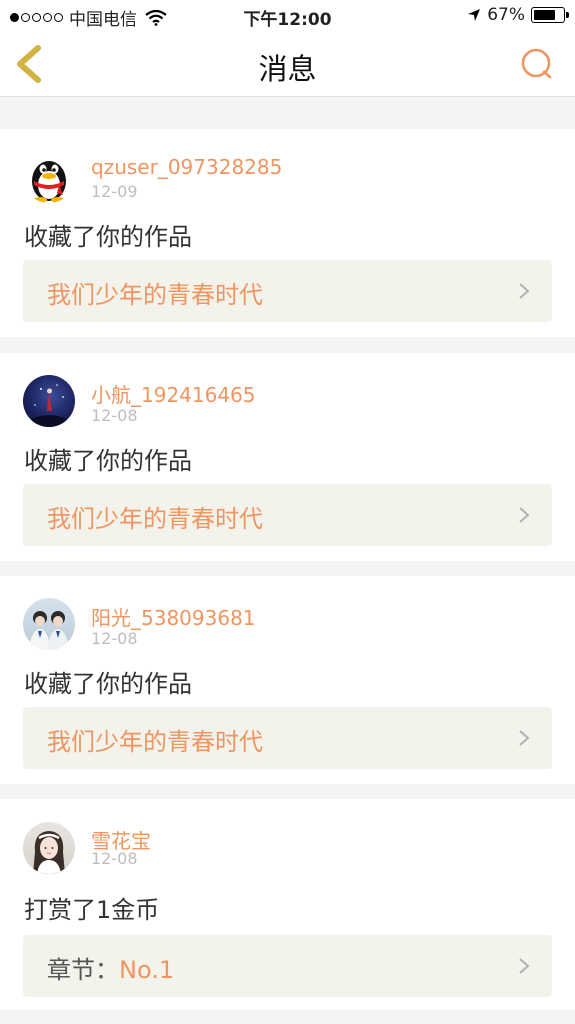  What do you see at coordinates (92, 910) in the screenshot?
I see `message-action: 打赏了1金币` at bounding box center [92, 910].